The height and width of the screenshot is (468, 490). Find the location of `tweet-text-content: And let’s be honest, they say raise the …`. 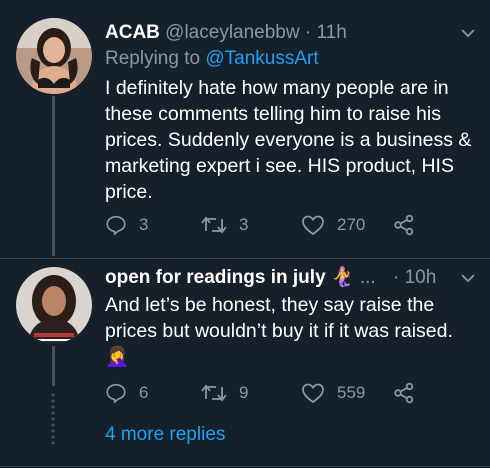

tweet-text-content: And let’s be honest, they say raise the … is located at coordinates (279, 318).